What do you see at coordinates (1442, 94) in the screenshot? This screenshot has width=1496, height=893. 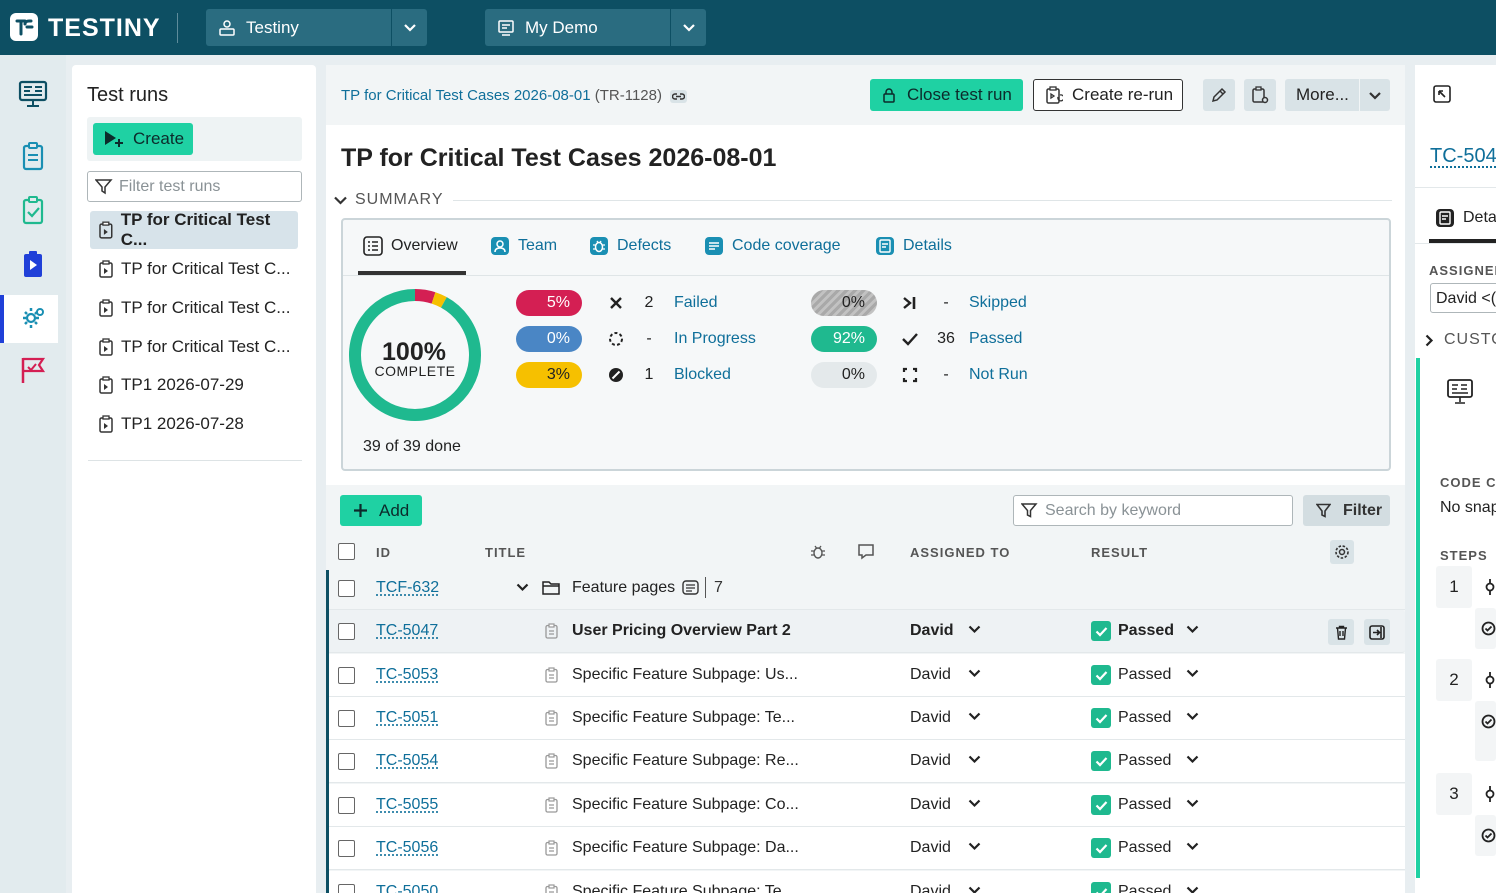 I see `expand-icon` at bounding box center [1442, 94].